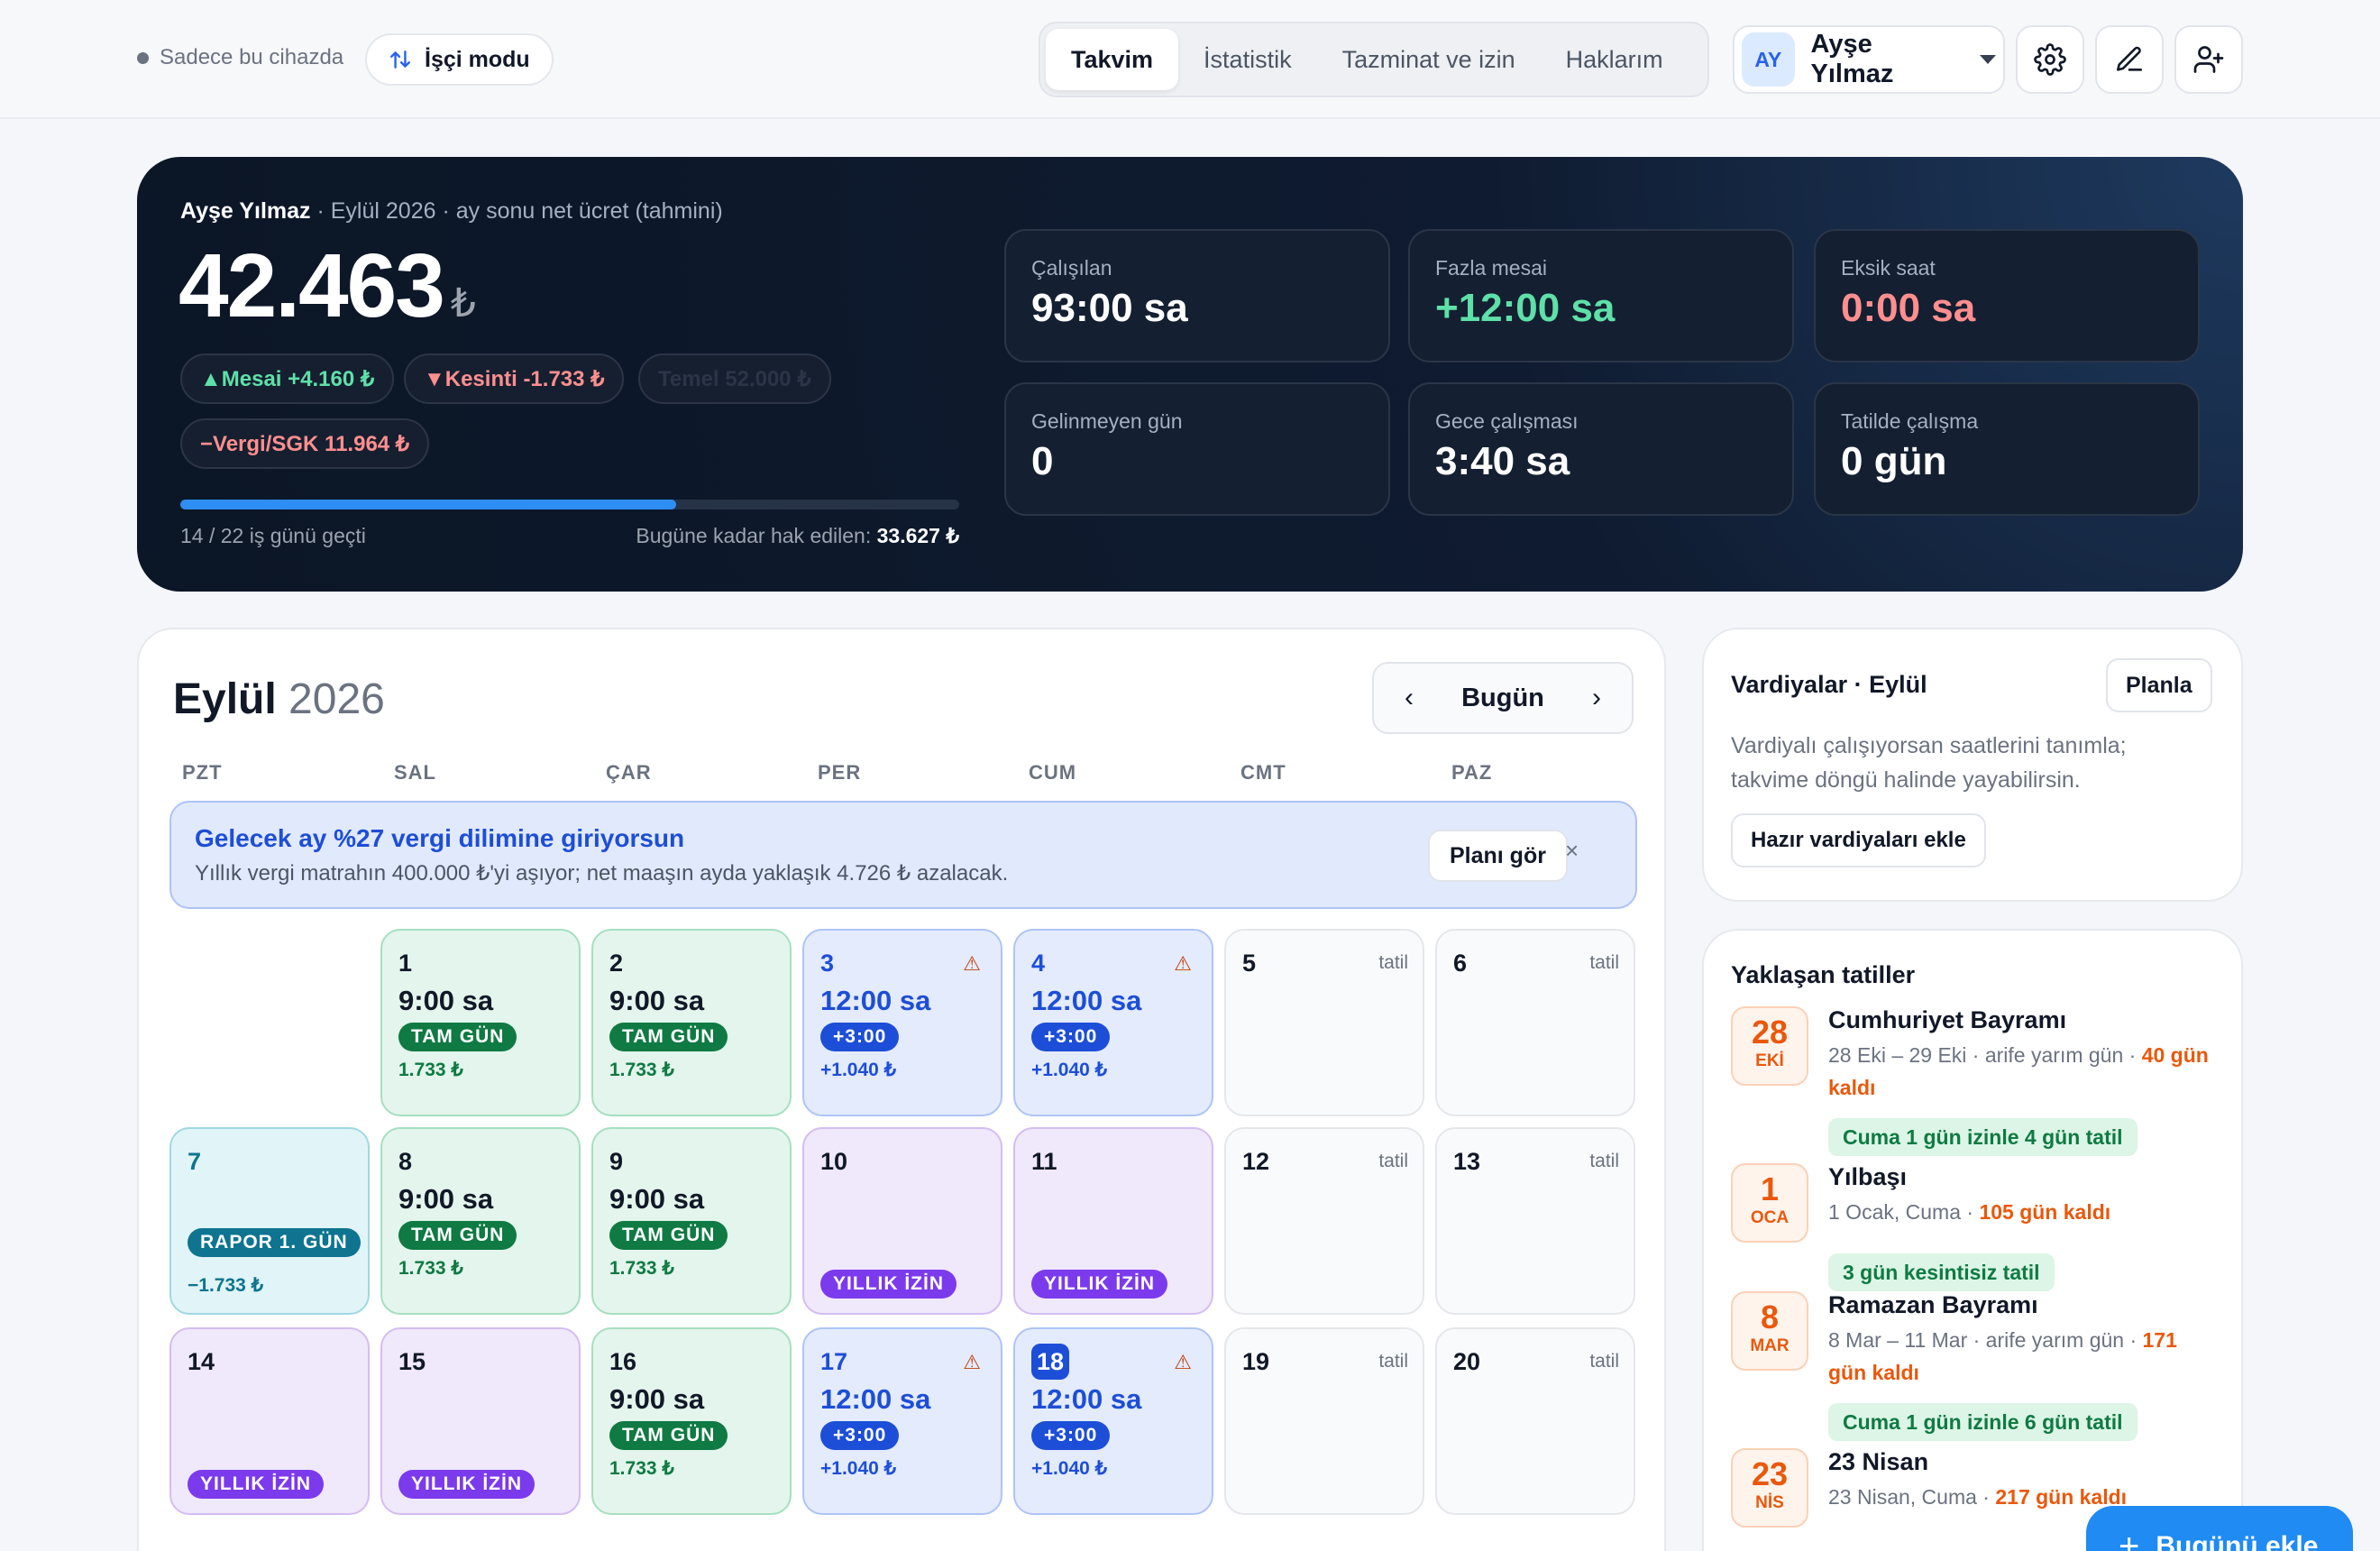  I want to click on day-number: 7, so click(195, 1161).